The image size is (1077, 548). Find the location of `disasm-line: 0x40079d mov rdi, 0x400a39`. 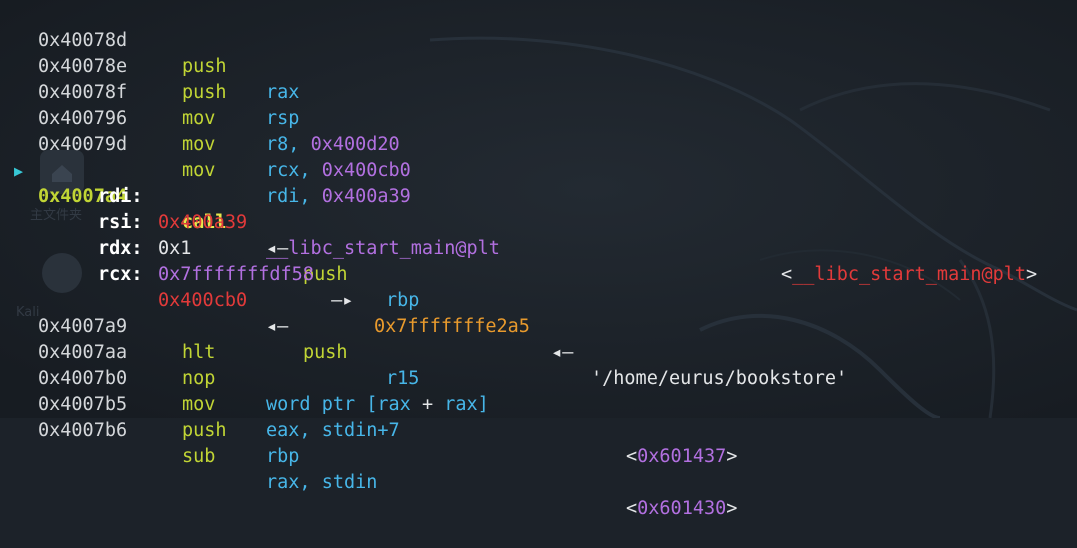

disasm-line: 0x40079d mov rdi, 0x400a39 is located at coordinates (205, 156).